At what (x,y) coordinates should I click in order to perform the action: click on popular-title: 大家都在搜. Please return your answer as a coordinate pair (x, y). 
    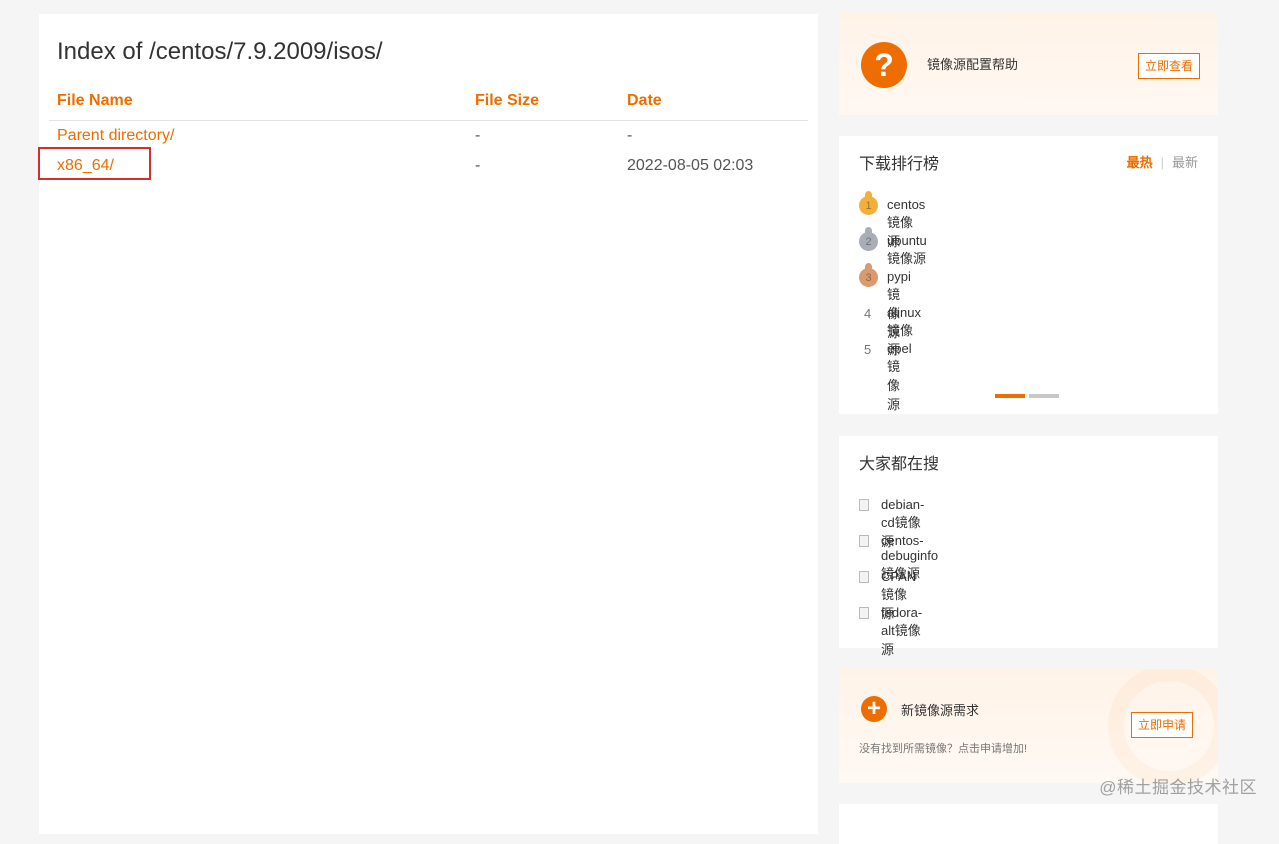
    Looking at the image, I should click on (899, 464).